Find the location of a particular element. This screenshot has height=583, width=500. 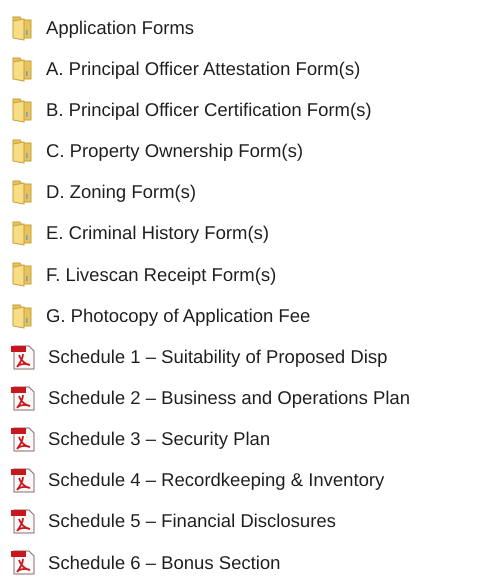

file-name: B. Principal Officer Certification Form(s) is located at coordinates (209, 110).